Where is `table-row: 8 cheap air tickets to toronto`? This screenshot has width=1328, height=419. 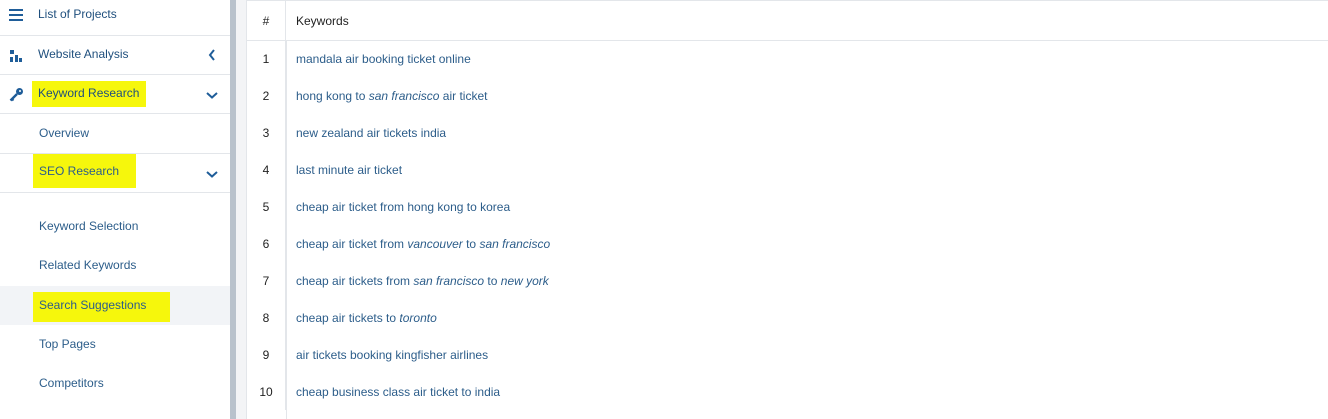 table-row: 8 cheap air tickets to toronto is located at coordinates (787, 317).